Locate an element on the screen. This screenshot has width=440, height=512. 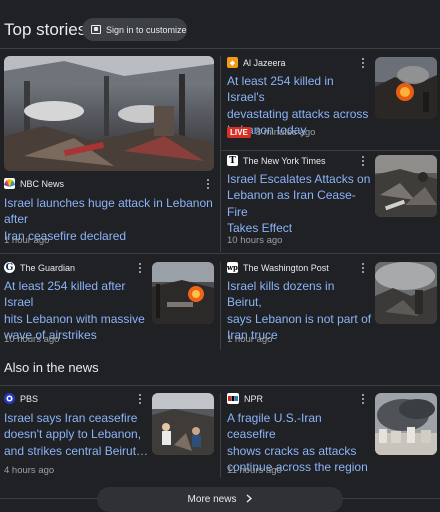
story-time-row: LIVE 8 minutes ago is located at coordinates (271, 132).